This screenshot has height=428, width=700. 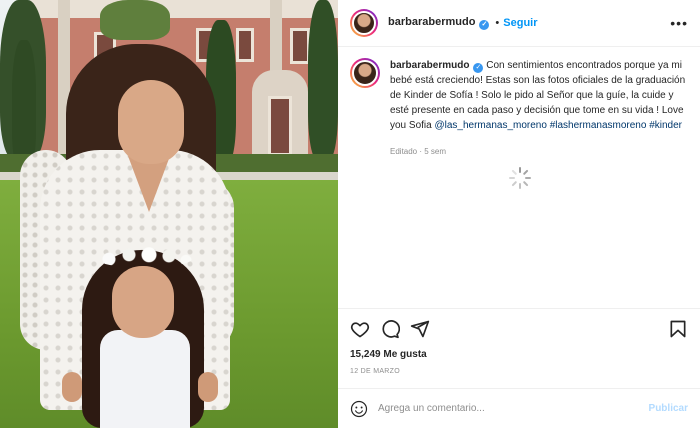 What do you see at coordinates (145, 379) in the screenshot?
I see `photo-girl-dress` at bounding box center [145, 379].